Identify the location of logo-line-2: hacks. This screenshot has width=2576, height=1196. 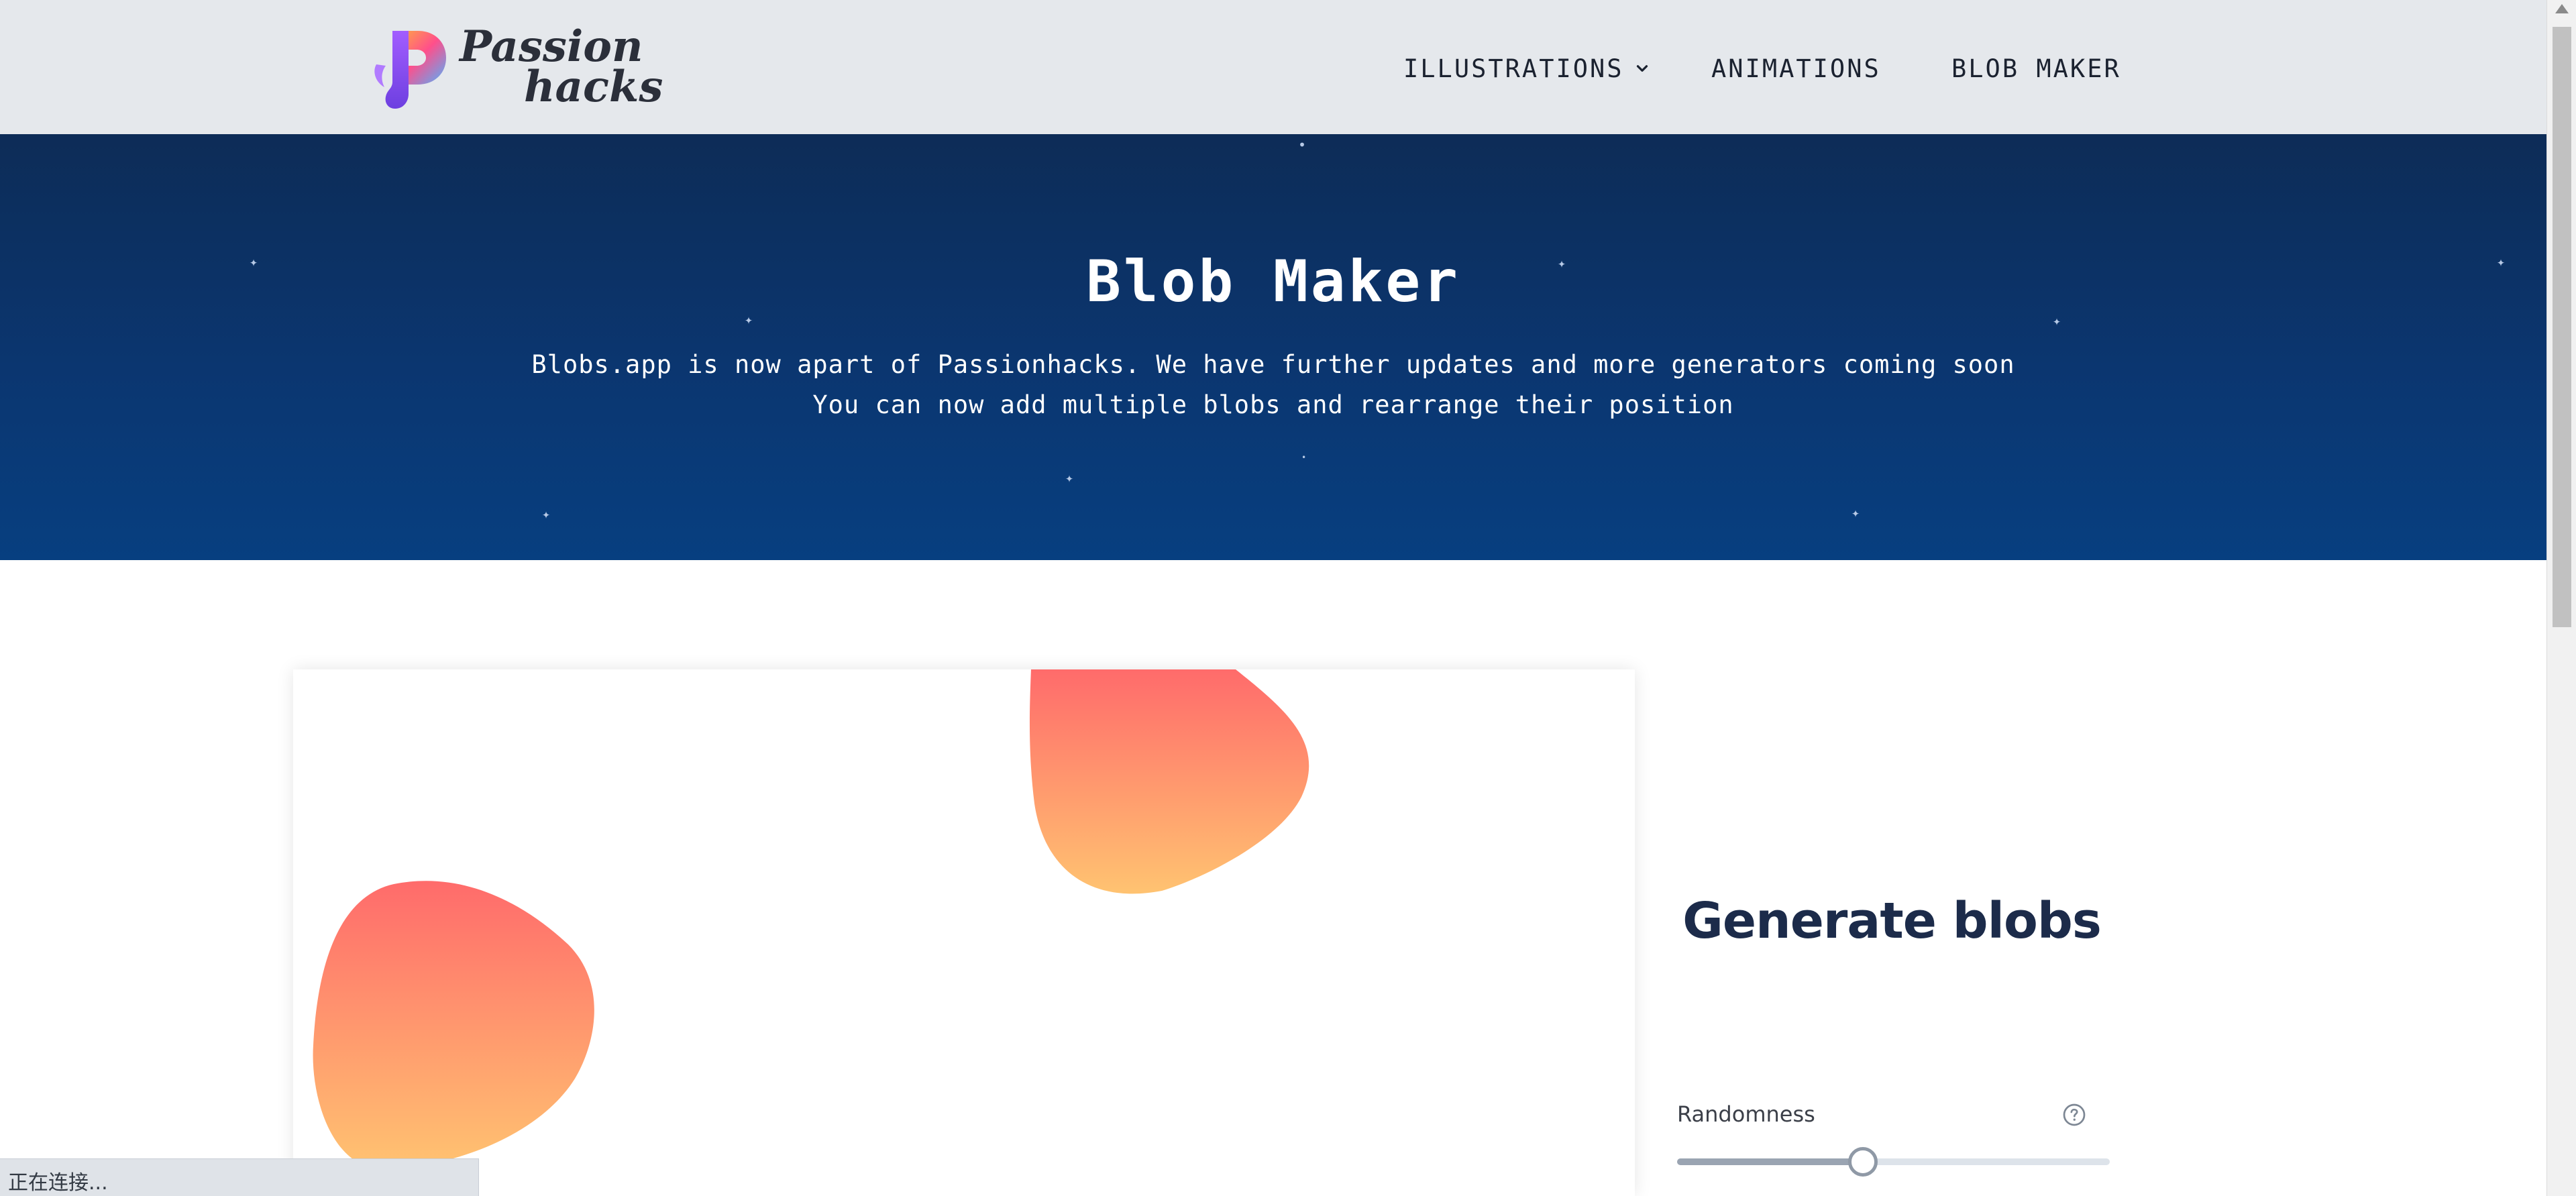
(593, 87).